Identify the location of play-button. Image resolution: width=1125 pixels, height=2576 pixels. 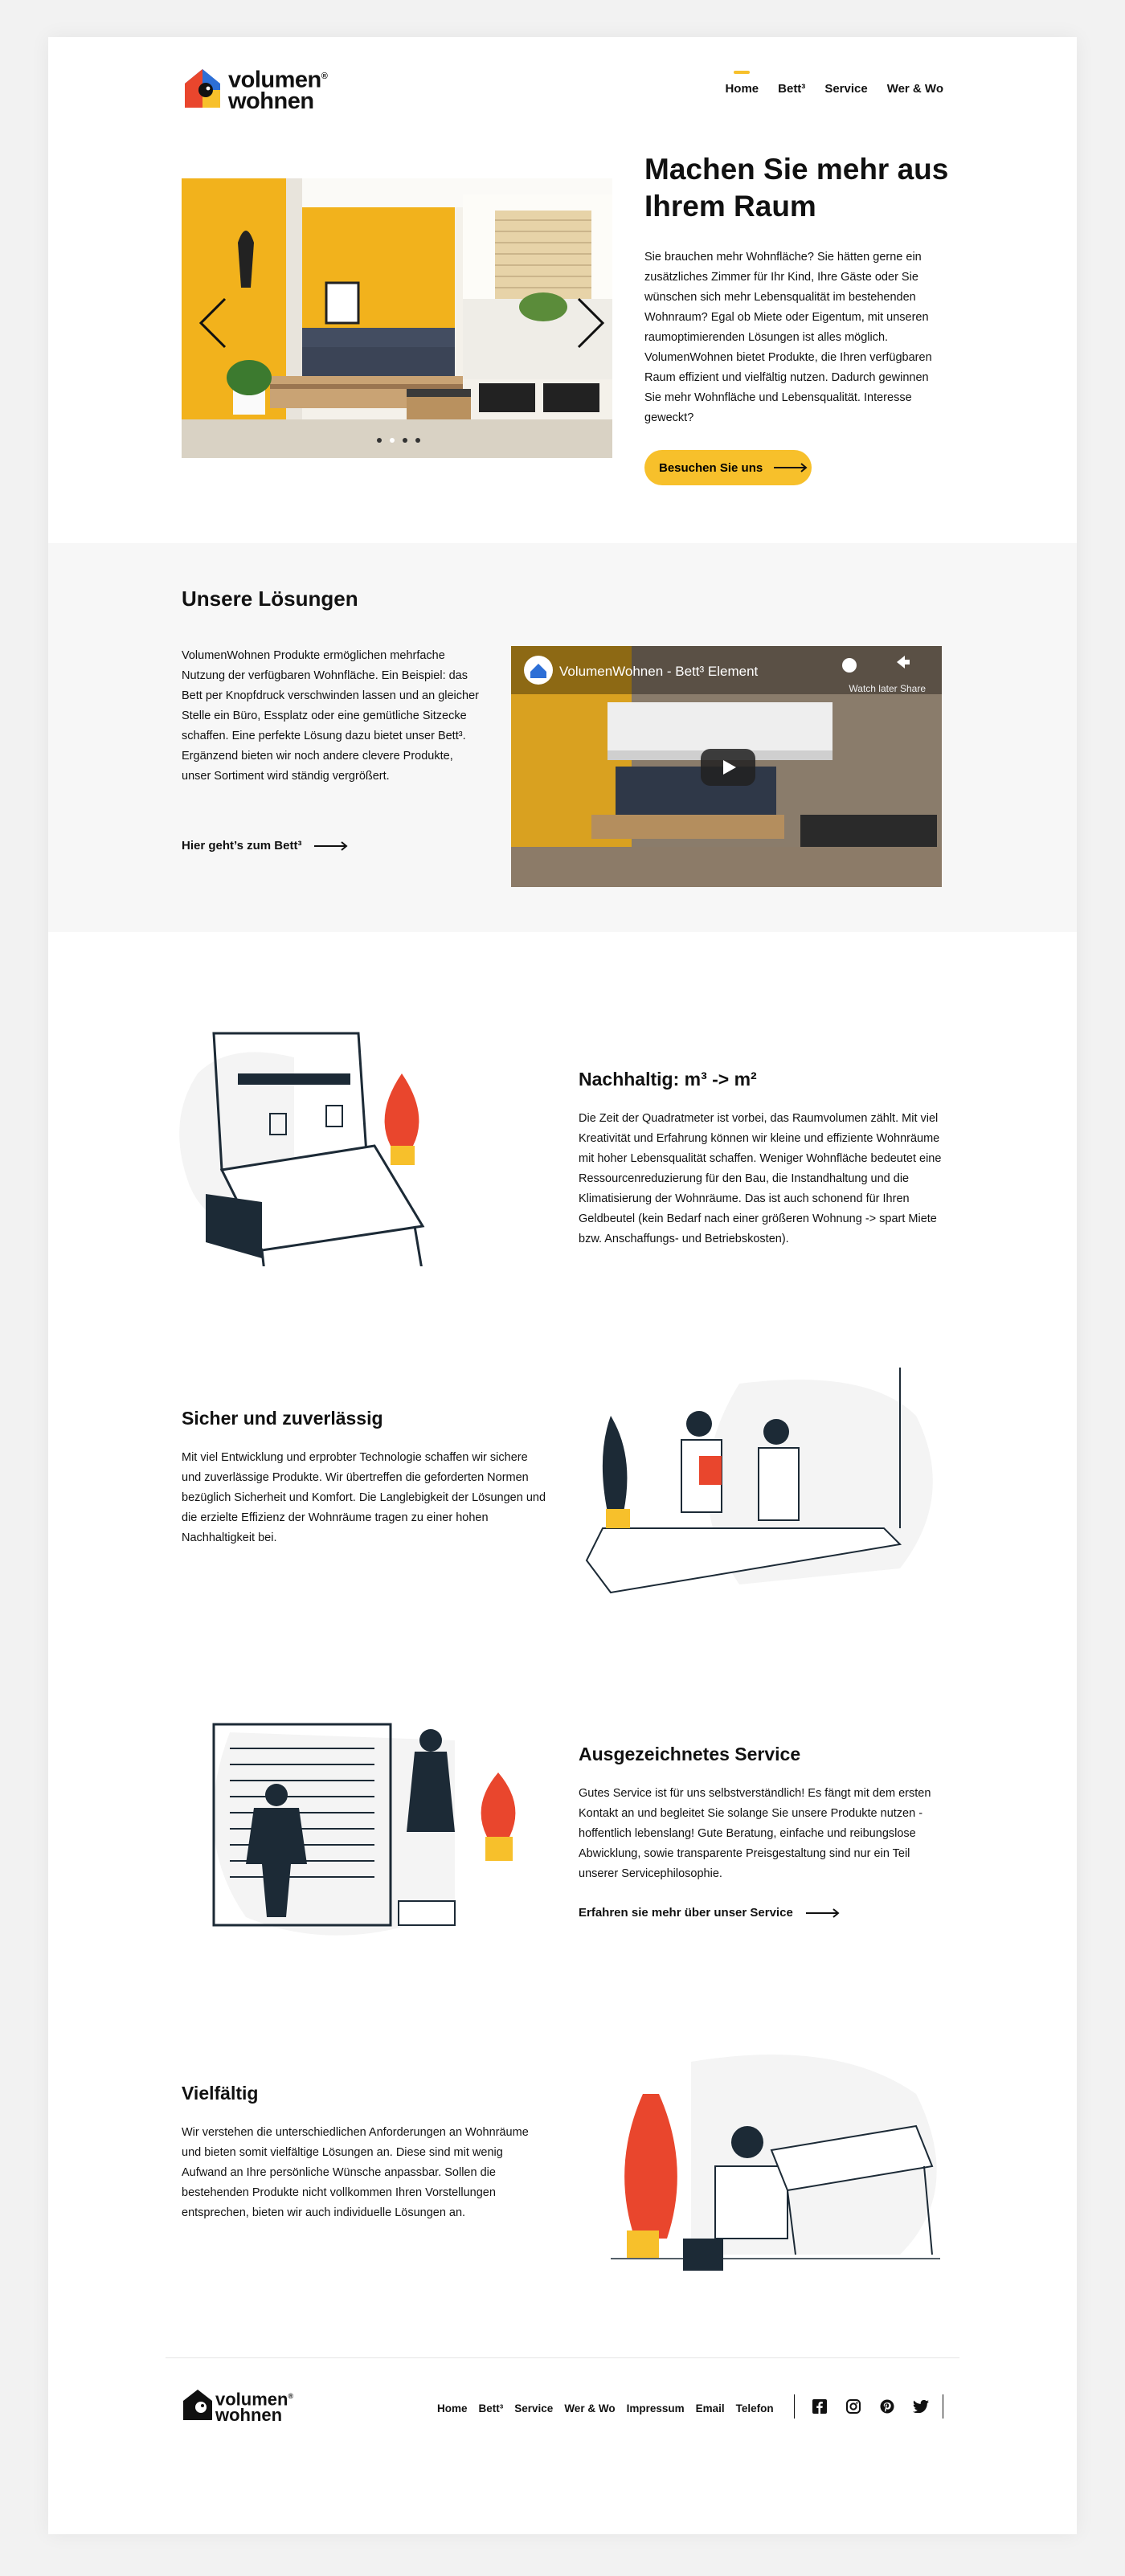
(728, 767).